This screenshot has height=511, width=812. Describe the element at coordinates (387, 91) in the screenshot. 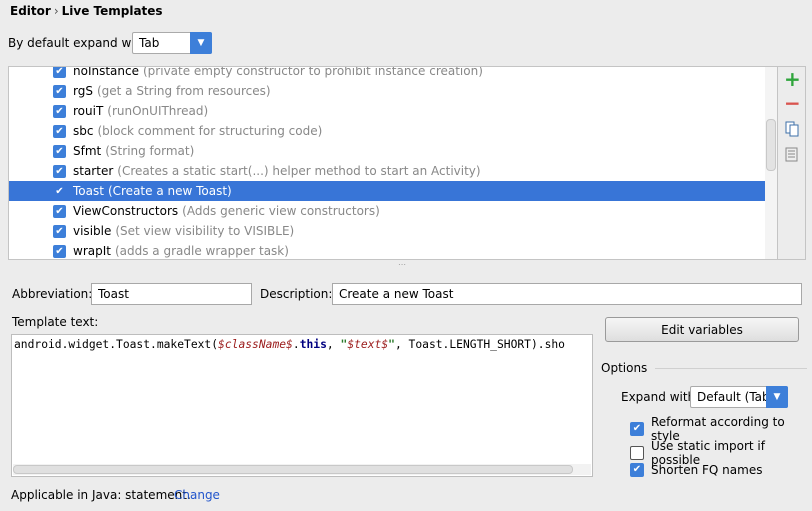

I see `template-row: ✔ rgS (get a String from resources)` at that location.